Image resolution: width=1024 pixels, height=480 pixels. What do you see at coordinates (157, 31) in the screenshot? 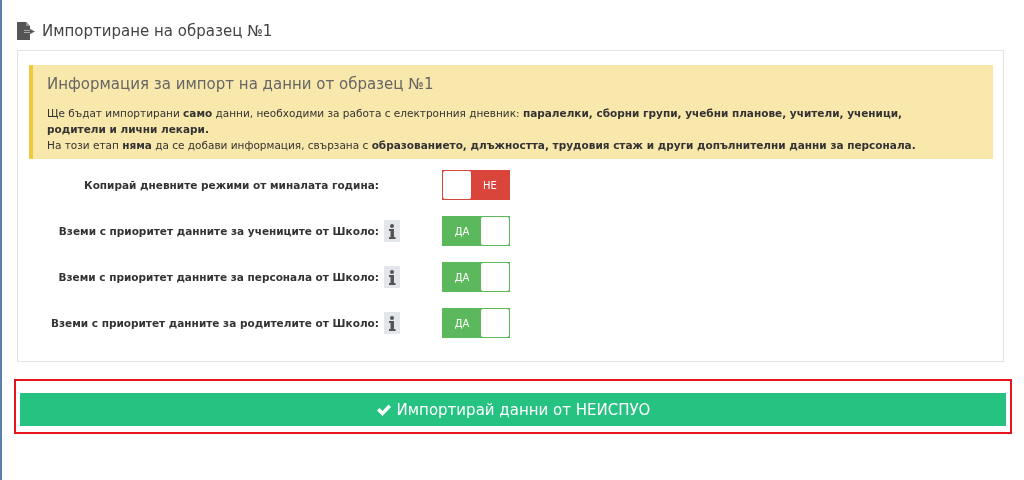
I see `section-title: Импортиране на образец №1` at bounding box center [157, 31].